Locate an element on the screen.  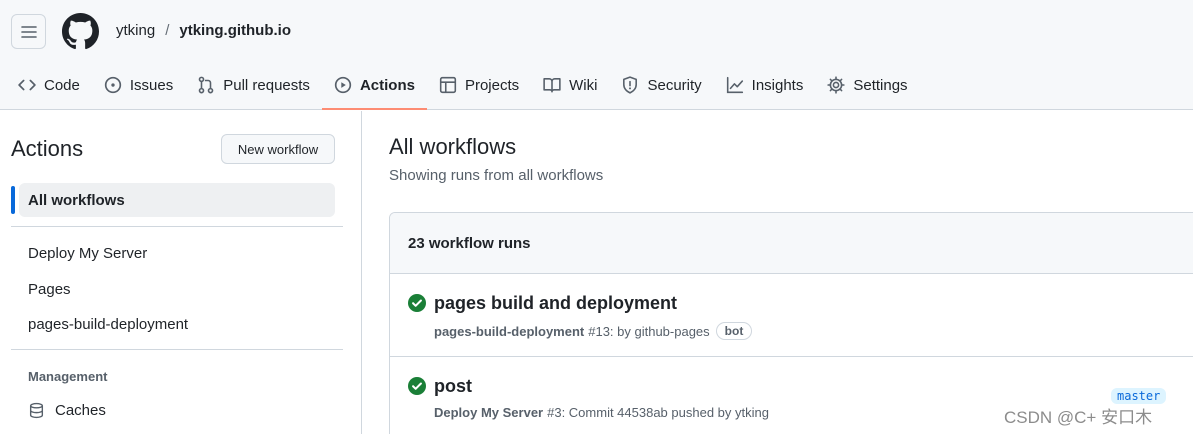
graph-icon is located at coordinates (734, 85).